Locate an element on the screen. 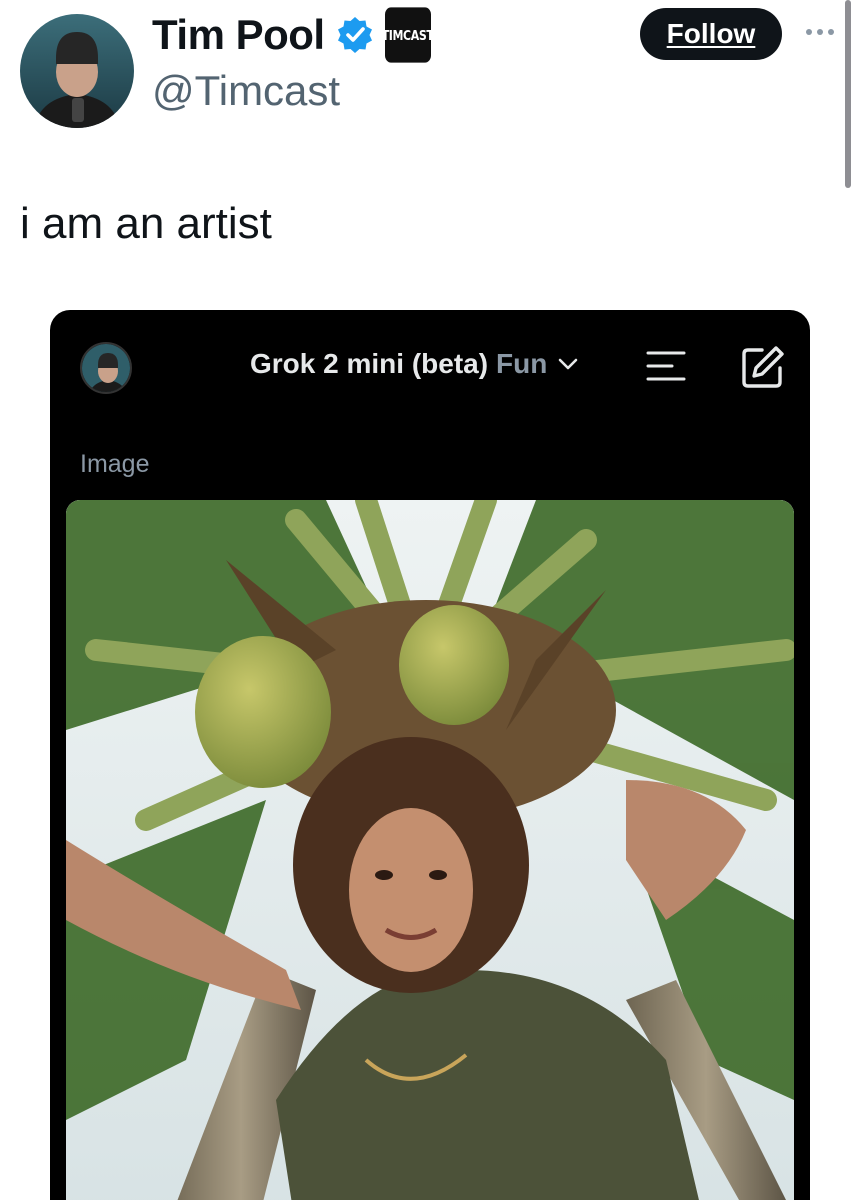  scrollbar is located at coordinates (848, 94).